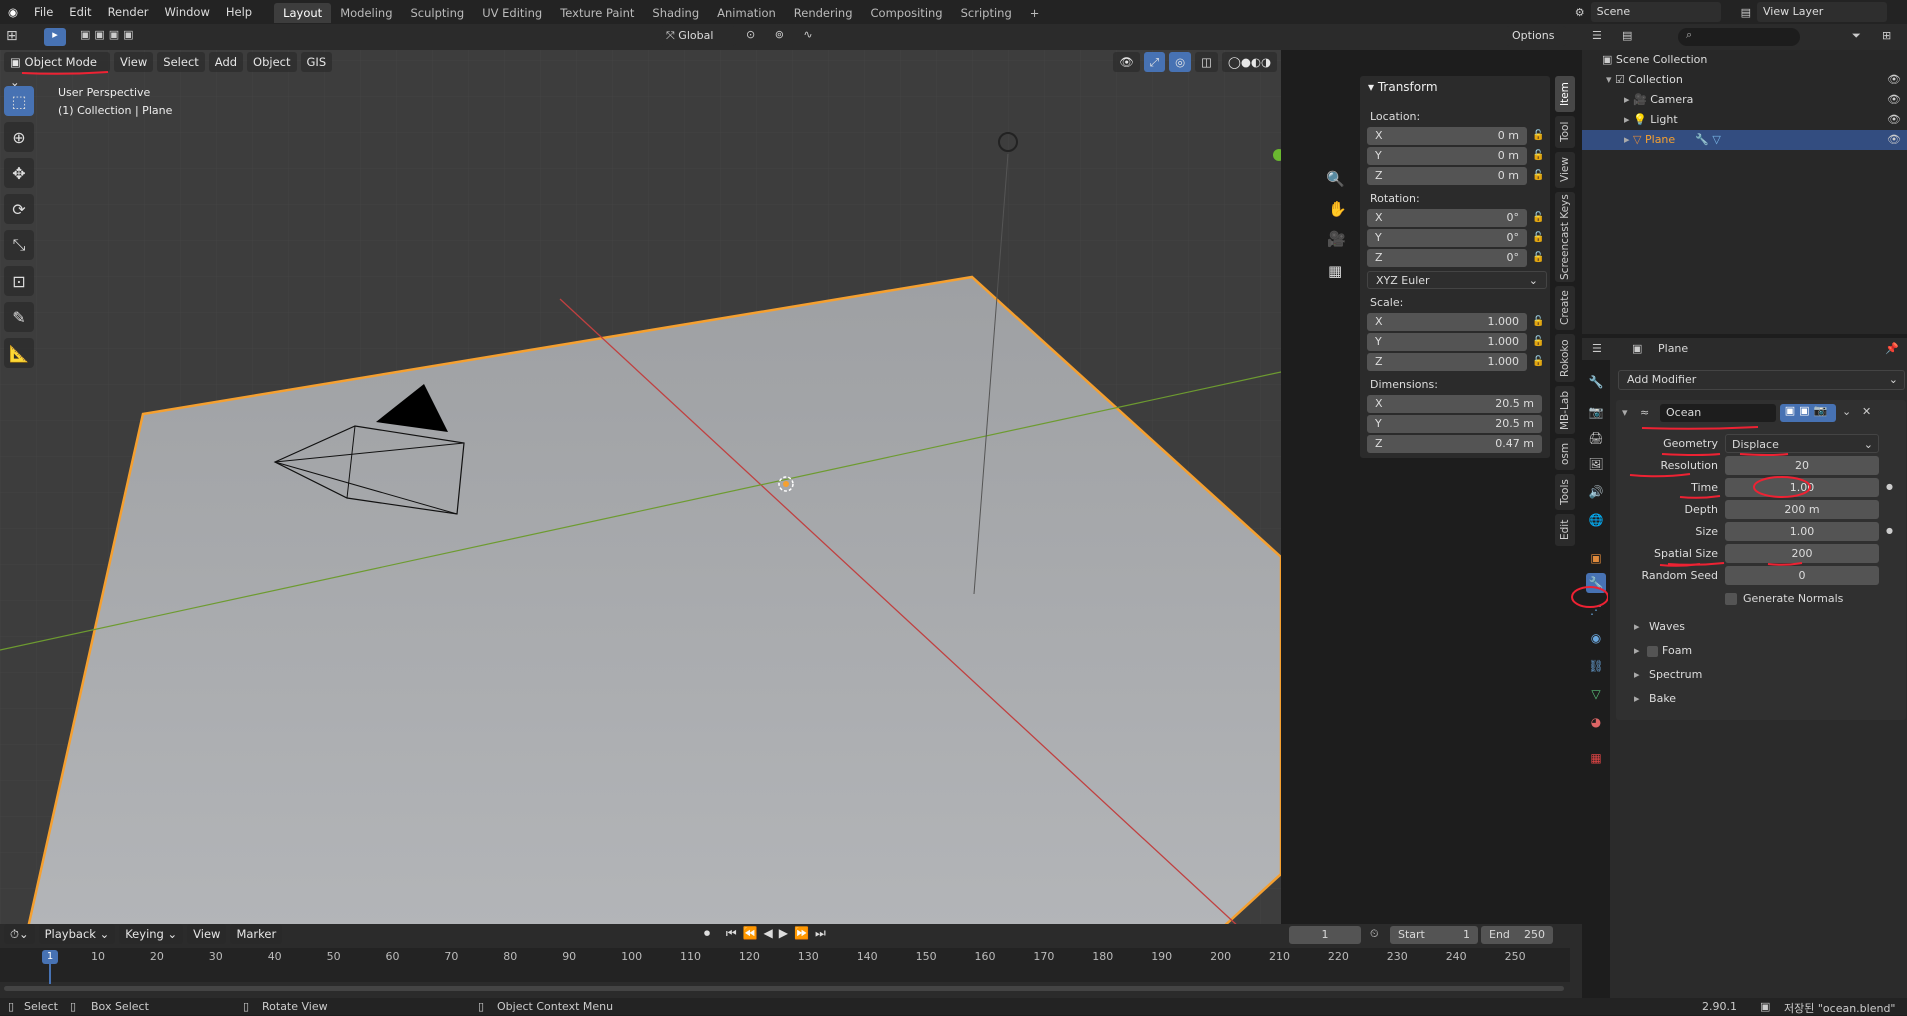  Describe the element at coordinates (1565, 94) in the screenshot. I see `vtab-item: Item` at that location.